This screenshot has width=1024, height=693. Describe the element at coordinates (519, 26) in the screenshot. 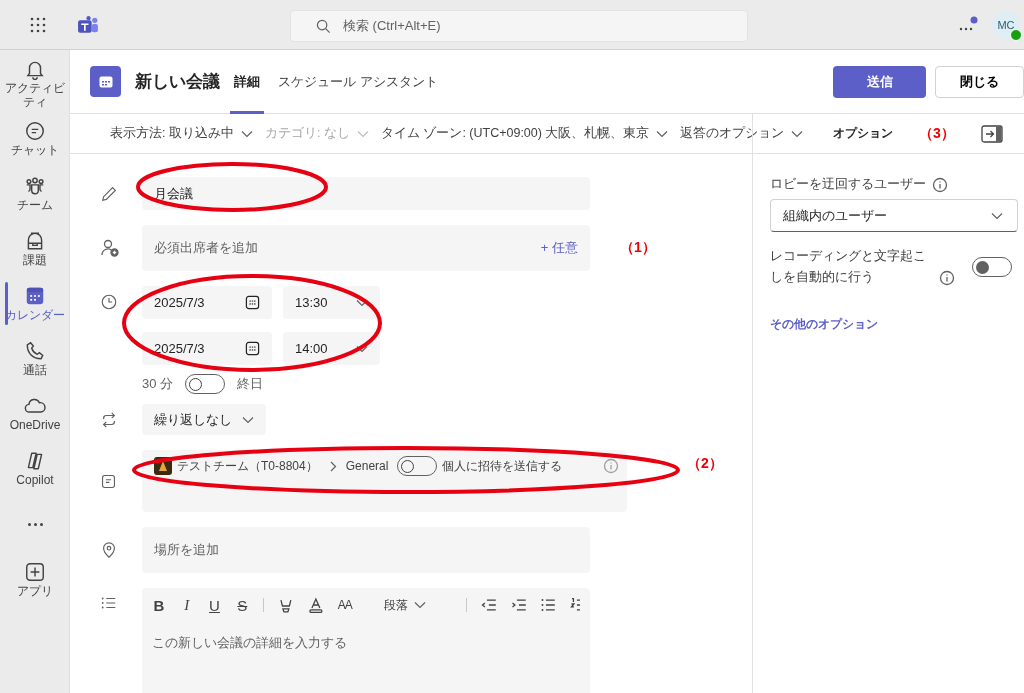

I see `search-field: 検索 (Ctrl+Alt+E)` at that location.